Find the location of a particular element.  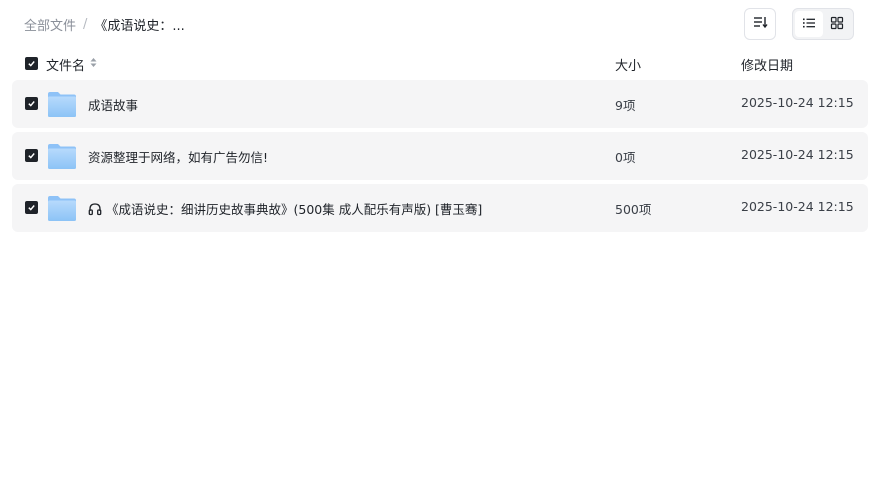

grid-view-icon is located at coordinates (837, 24).